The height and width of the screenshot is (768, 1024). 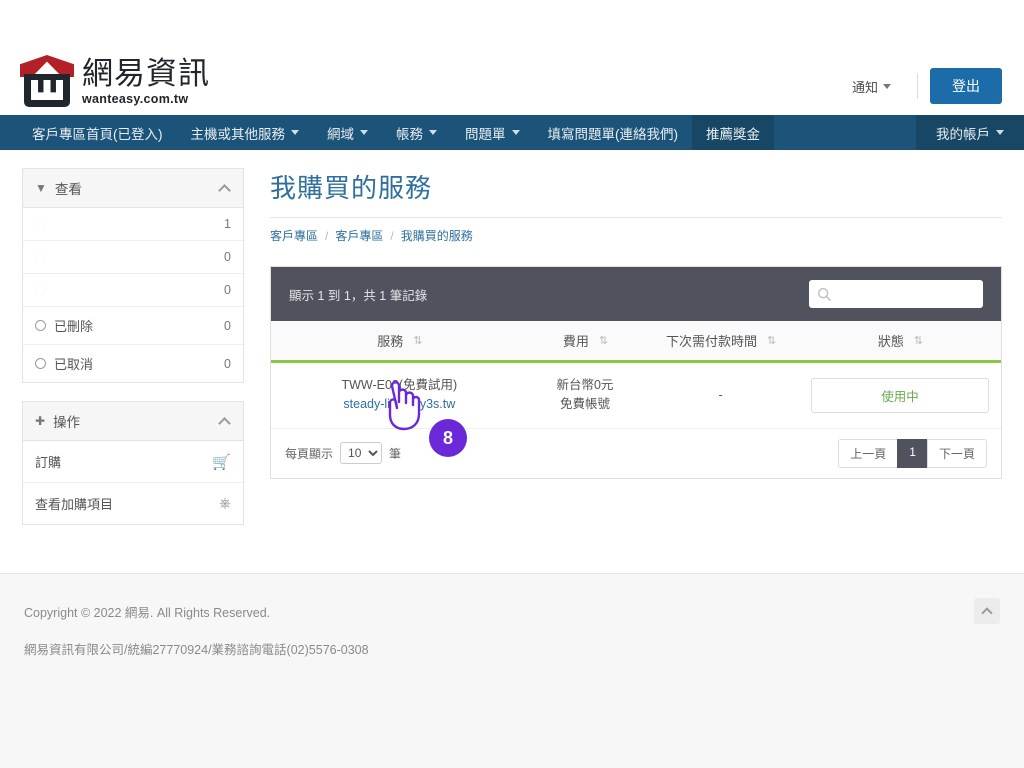 I want to click on breadcrumb-item-current: 我購買的服務, so click(x=436, y=236).